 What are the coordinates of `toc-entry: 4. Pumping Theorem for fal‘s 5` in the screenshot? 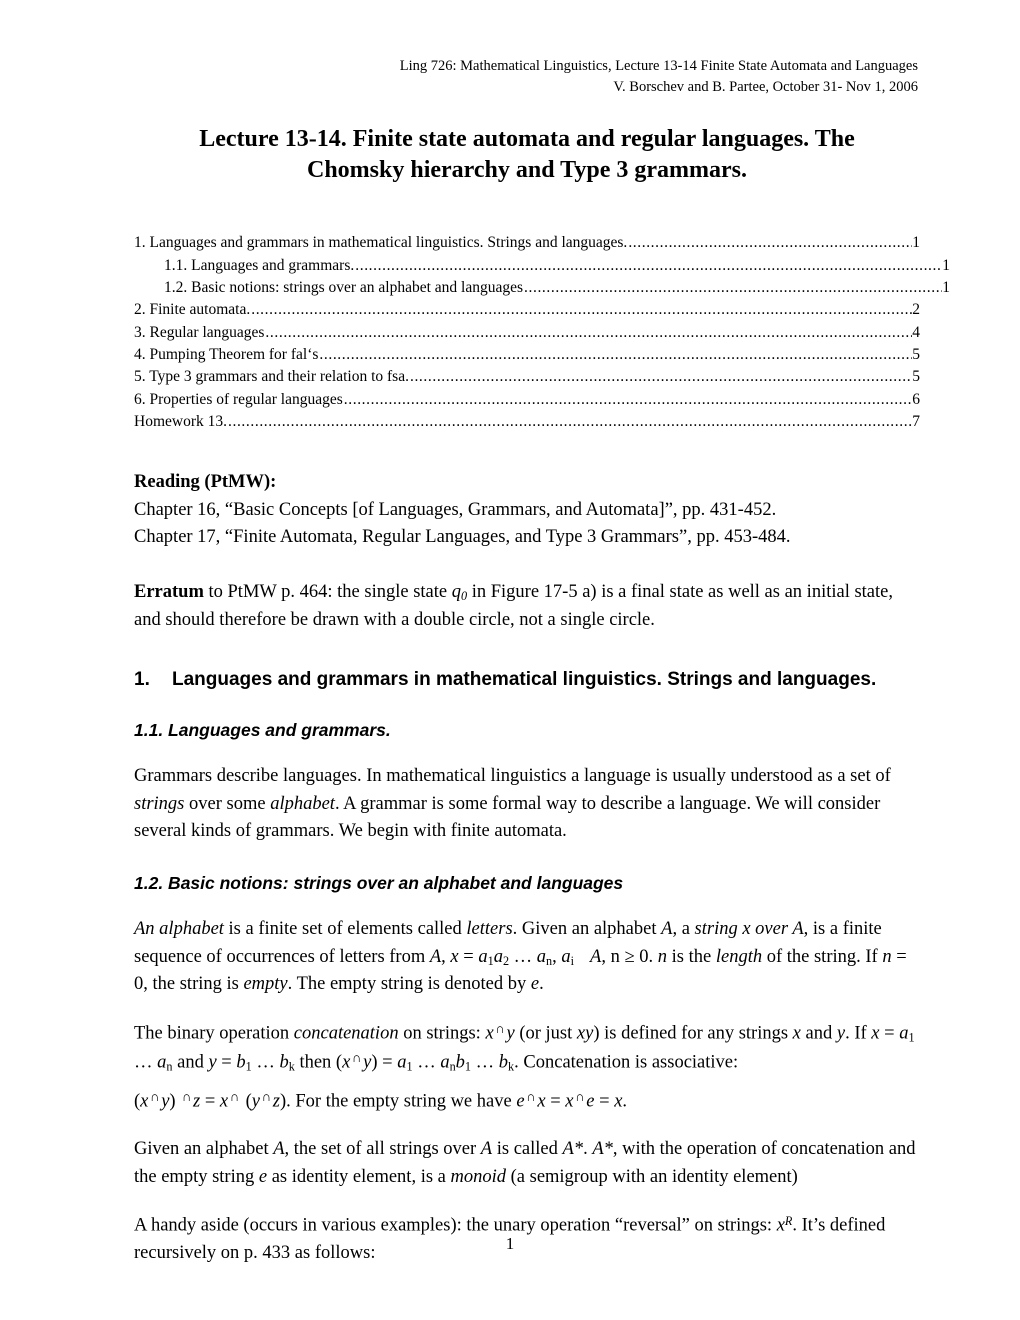 It's located at (527, 355).